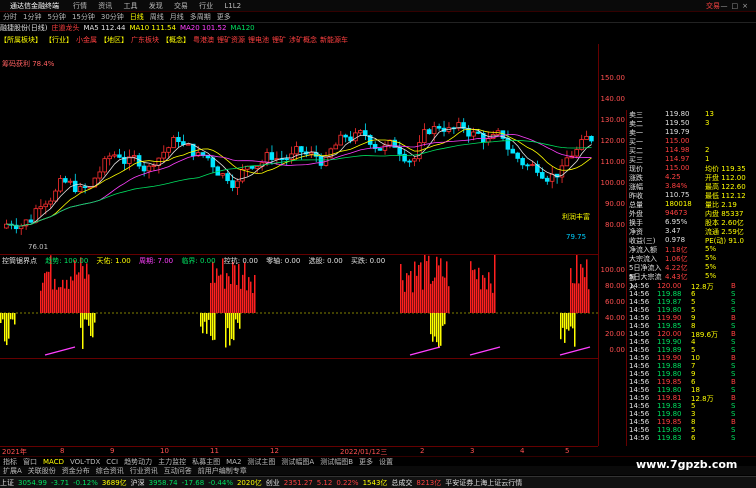 This screenshot has height=488, width=756. Describe the element at coordinates (56, 17) in the screenshot. I see `period-5min: 5分钟` at that location.